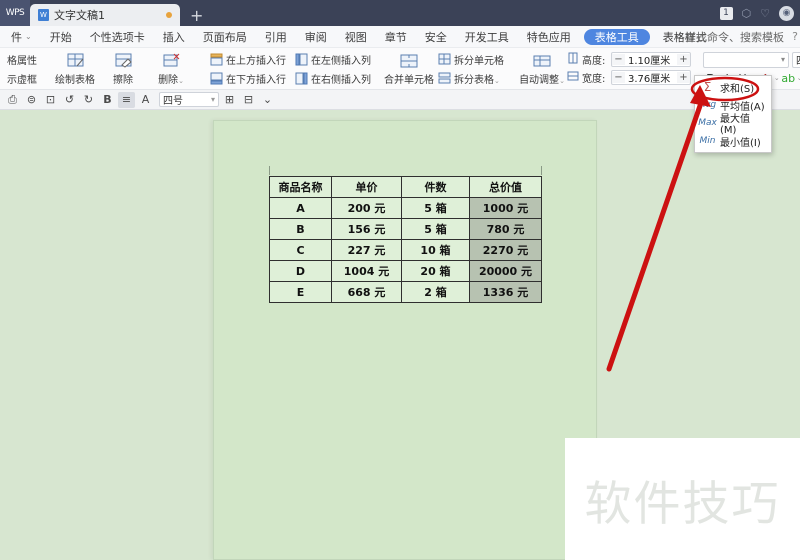  What do you see at coordinates (396, 37) in the screenshot?
I see `menu-item-section: 章节` at bounding box center [396, 37].